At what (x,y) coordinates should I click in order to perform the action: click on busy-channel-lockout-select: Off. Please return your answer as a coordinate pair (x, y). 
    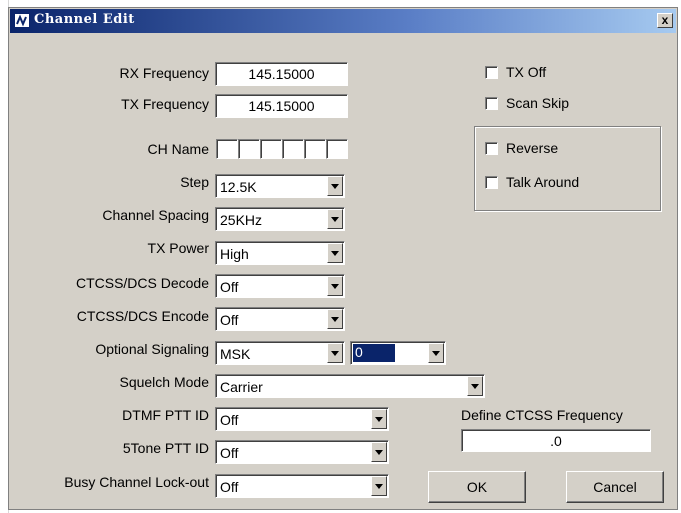
    Looking at the image, I should click on (302, 486).